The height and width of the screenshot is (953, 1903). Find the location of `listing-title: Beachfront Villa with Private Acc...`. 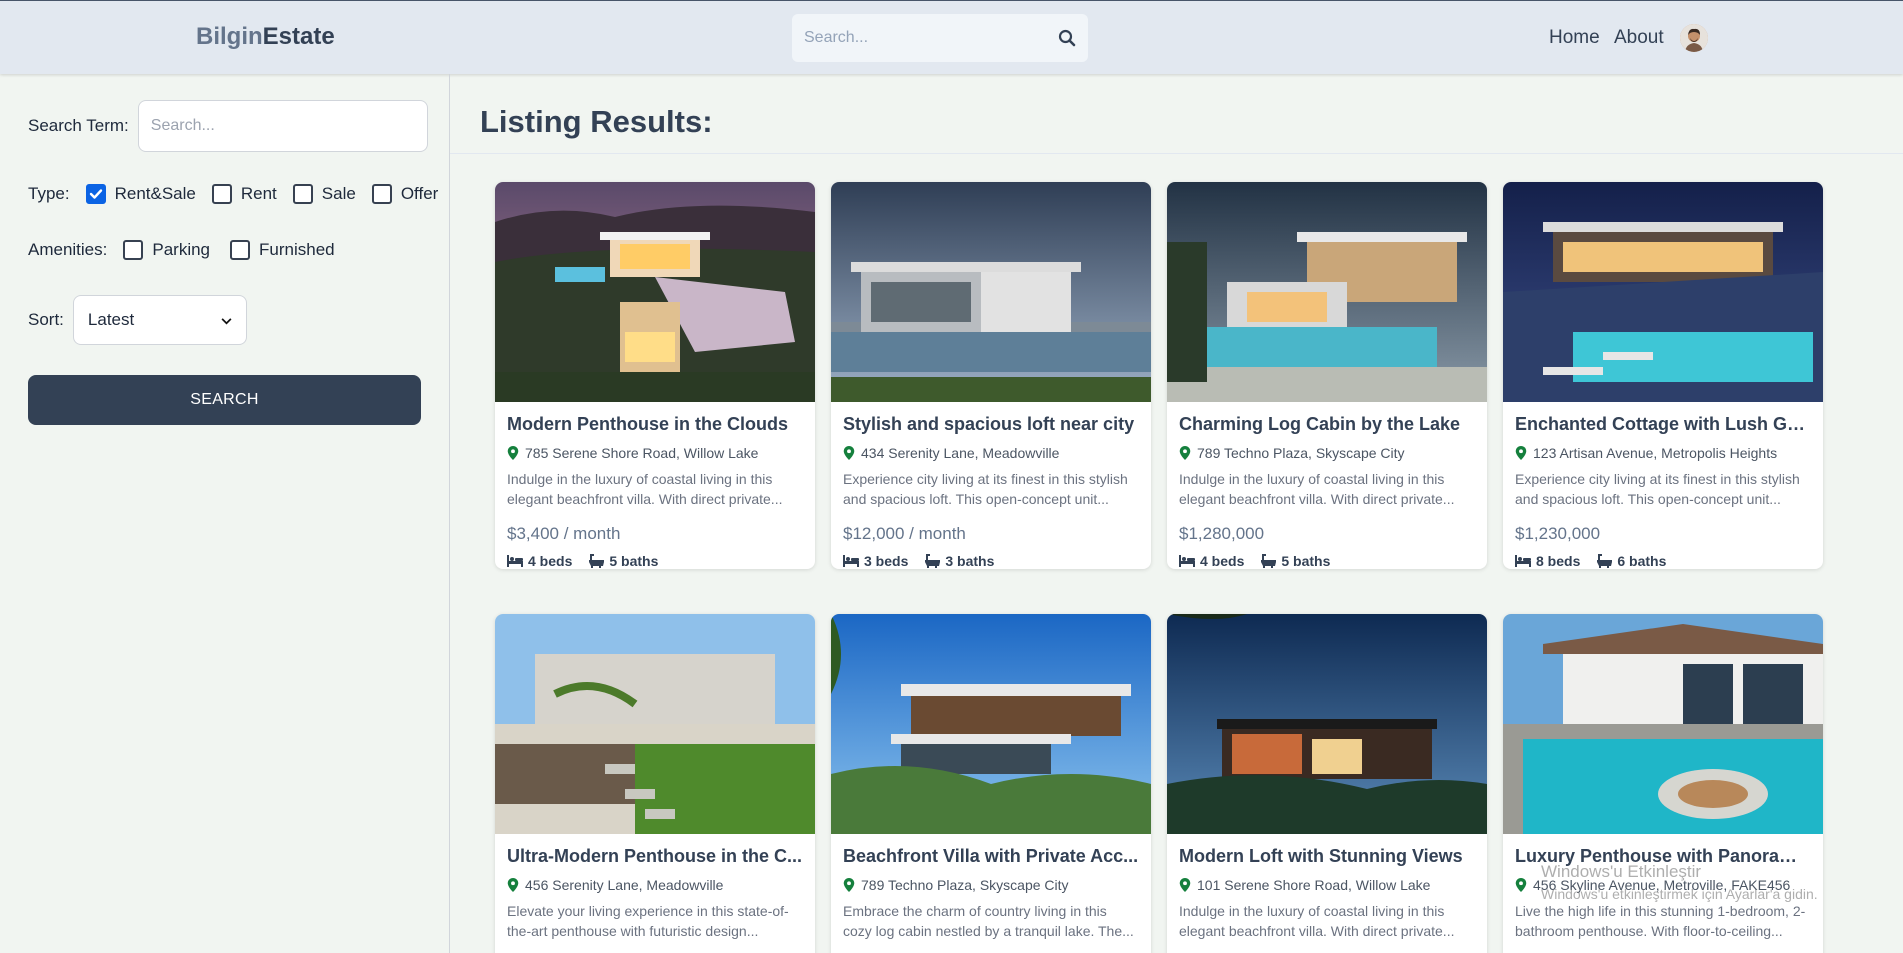

listing-title: Beachfront Villa with Private Acc... is located at coordinates (991, 856).